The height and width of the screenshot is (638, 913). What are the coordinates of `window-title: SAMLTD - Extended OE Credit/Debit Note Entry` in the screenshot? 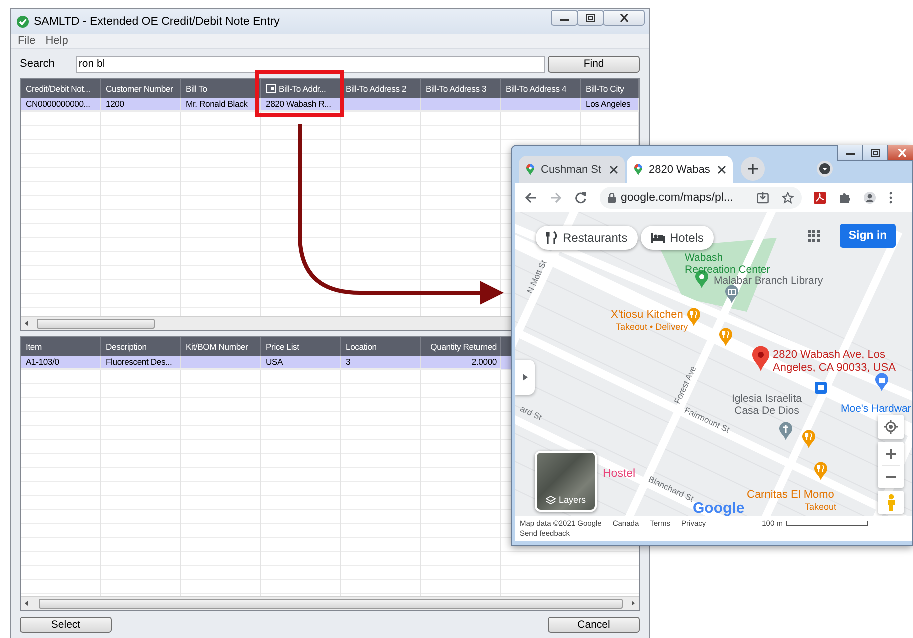 It's located at (157, 22).